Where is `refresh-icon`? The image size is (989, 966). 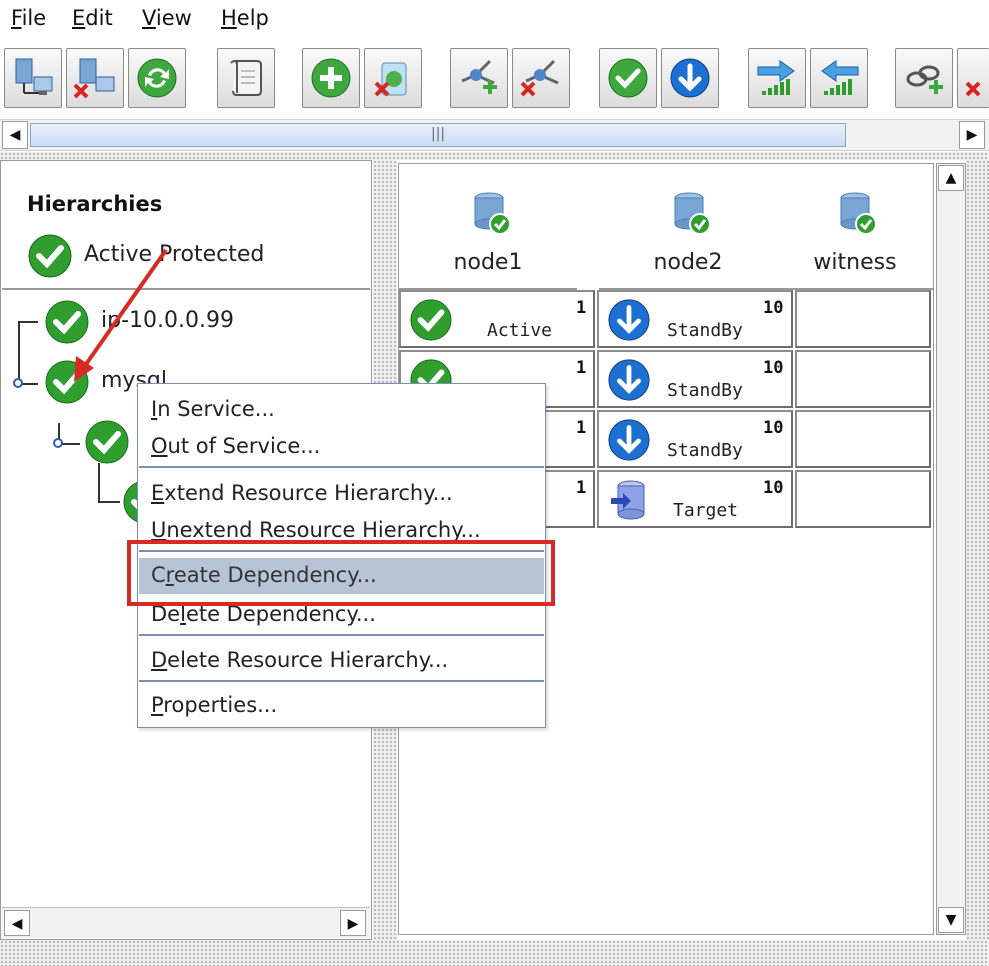 refresh-icon is located at coordinates (157, 78).